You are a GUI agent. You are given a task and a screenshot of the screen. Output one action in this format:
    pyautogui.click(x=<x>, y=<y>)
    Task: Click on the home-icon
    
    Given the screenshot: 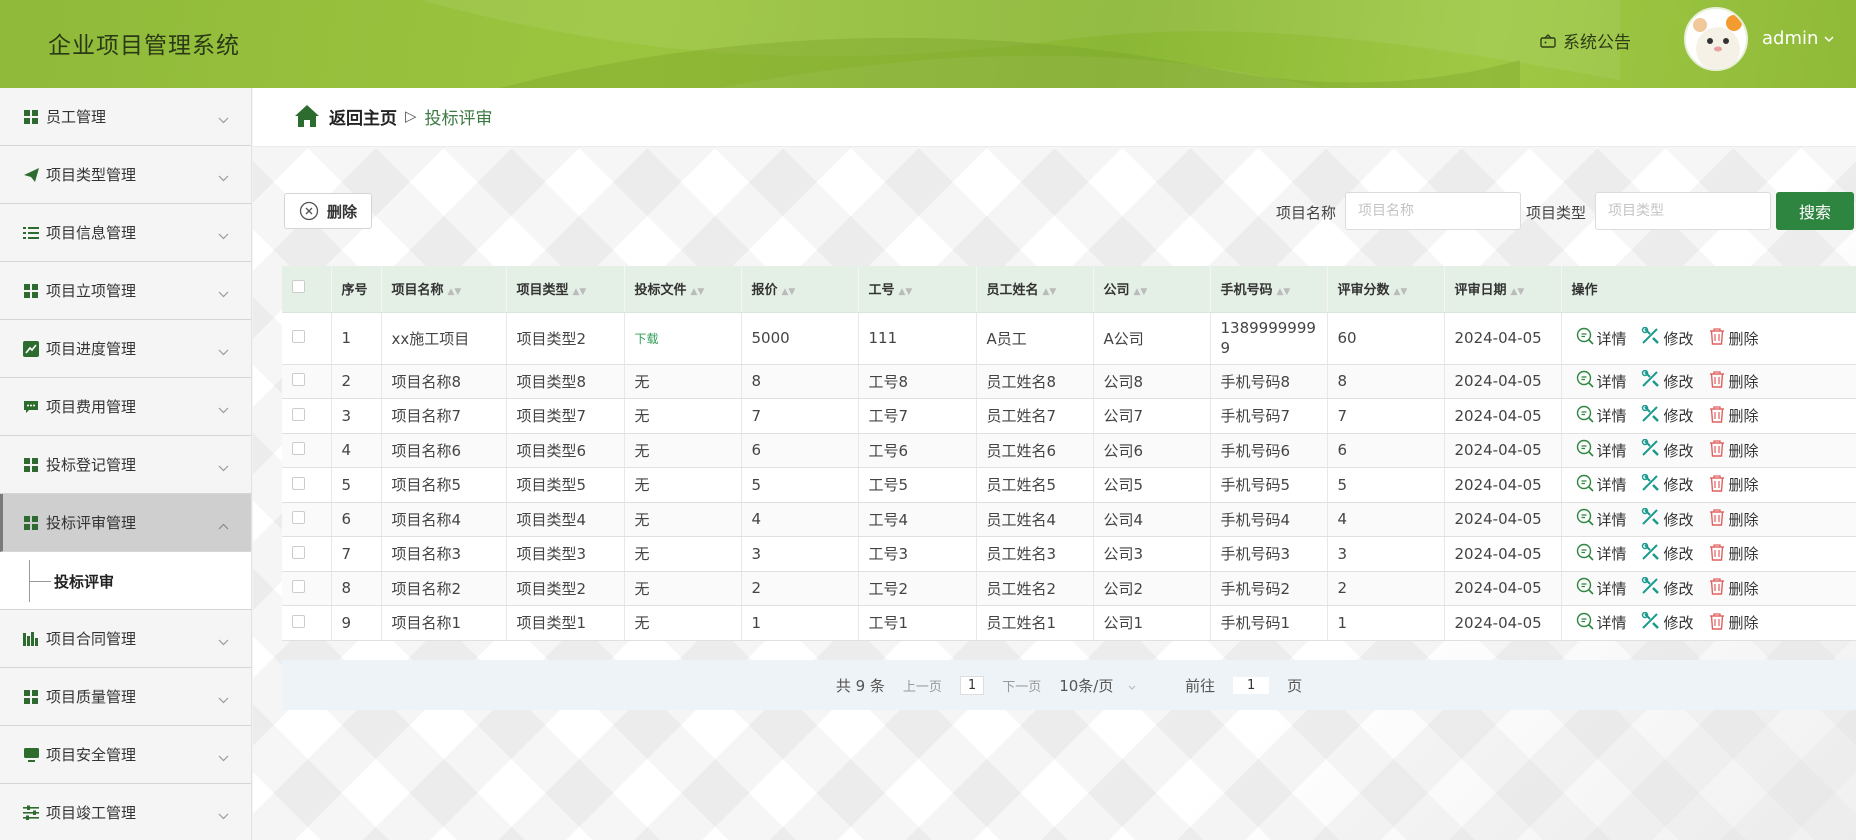 What is the action you would take?
    pyautogui.click(x=307, y=116)
    